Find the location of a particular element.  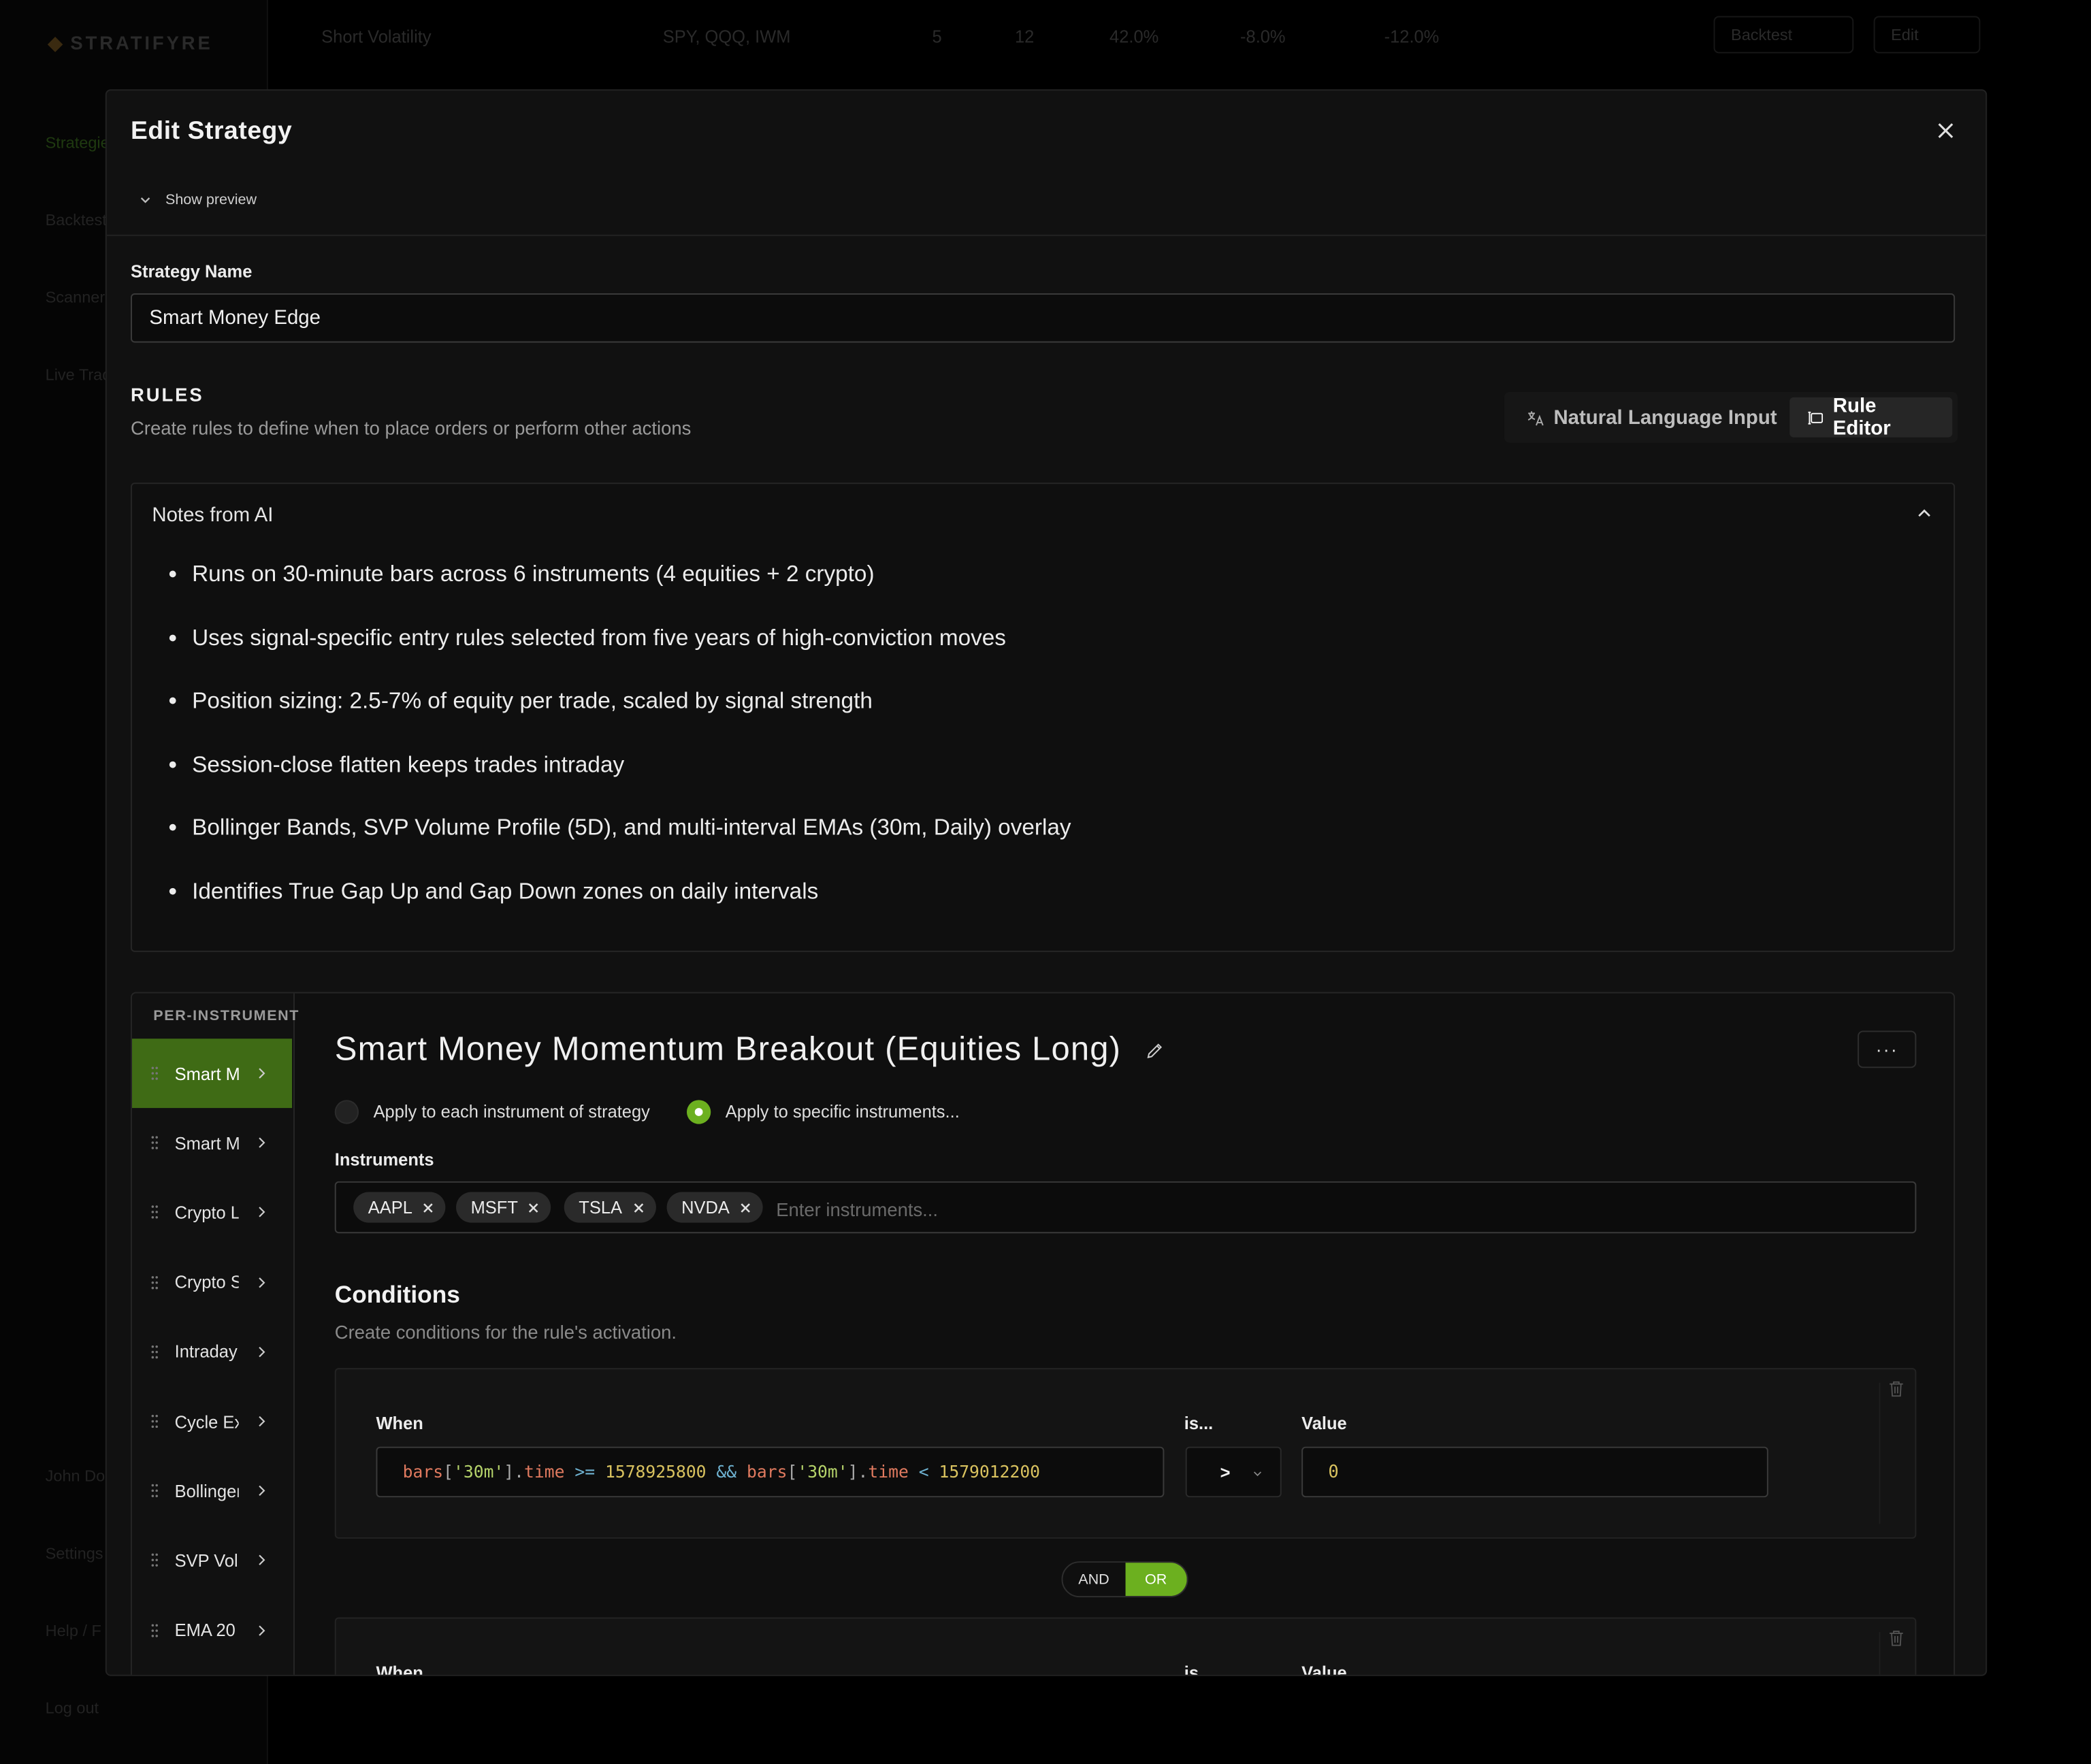

bg-nav-user: John Do is located at coordinates (75, 1477).